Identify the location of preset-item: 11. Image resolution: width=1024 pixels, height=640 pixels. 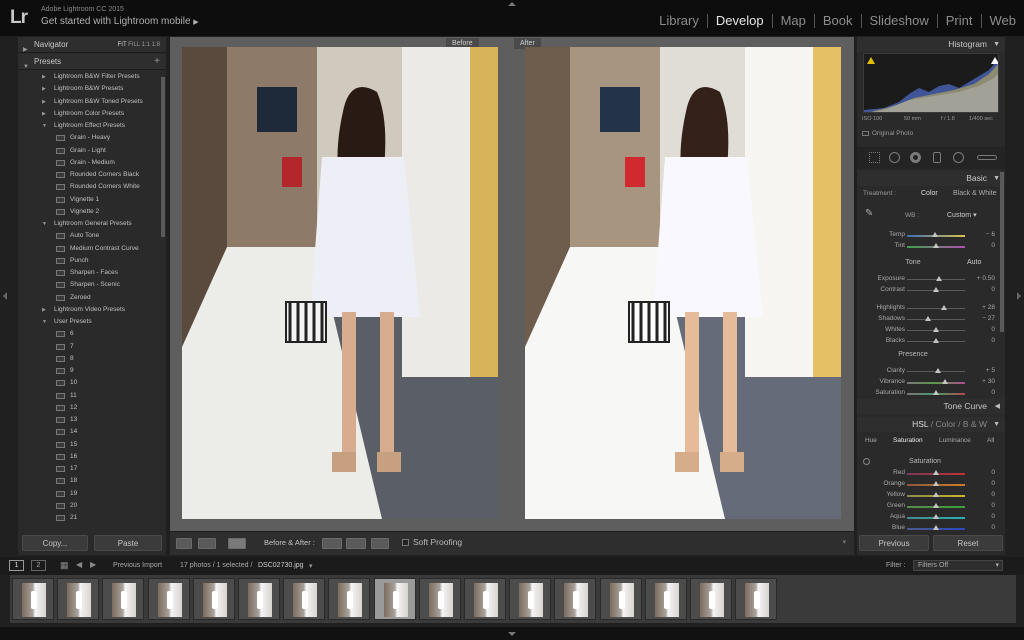
(92, 396).